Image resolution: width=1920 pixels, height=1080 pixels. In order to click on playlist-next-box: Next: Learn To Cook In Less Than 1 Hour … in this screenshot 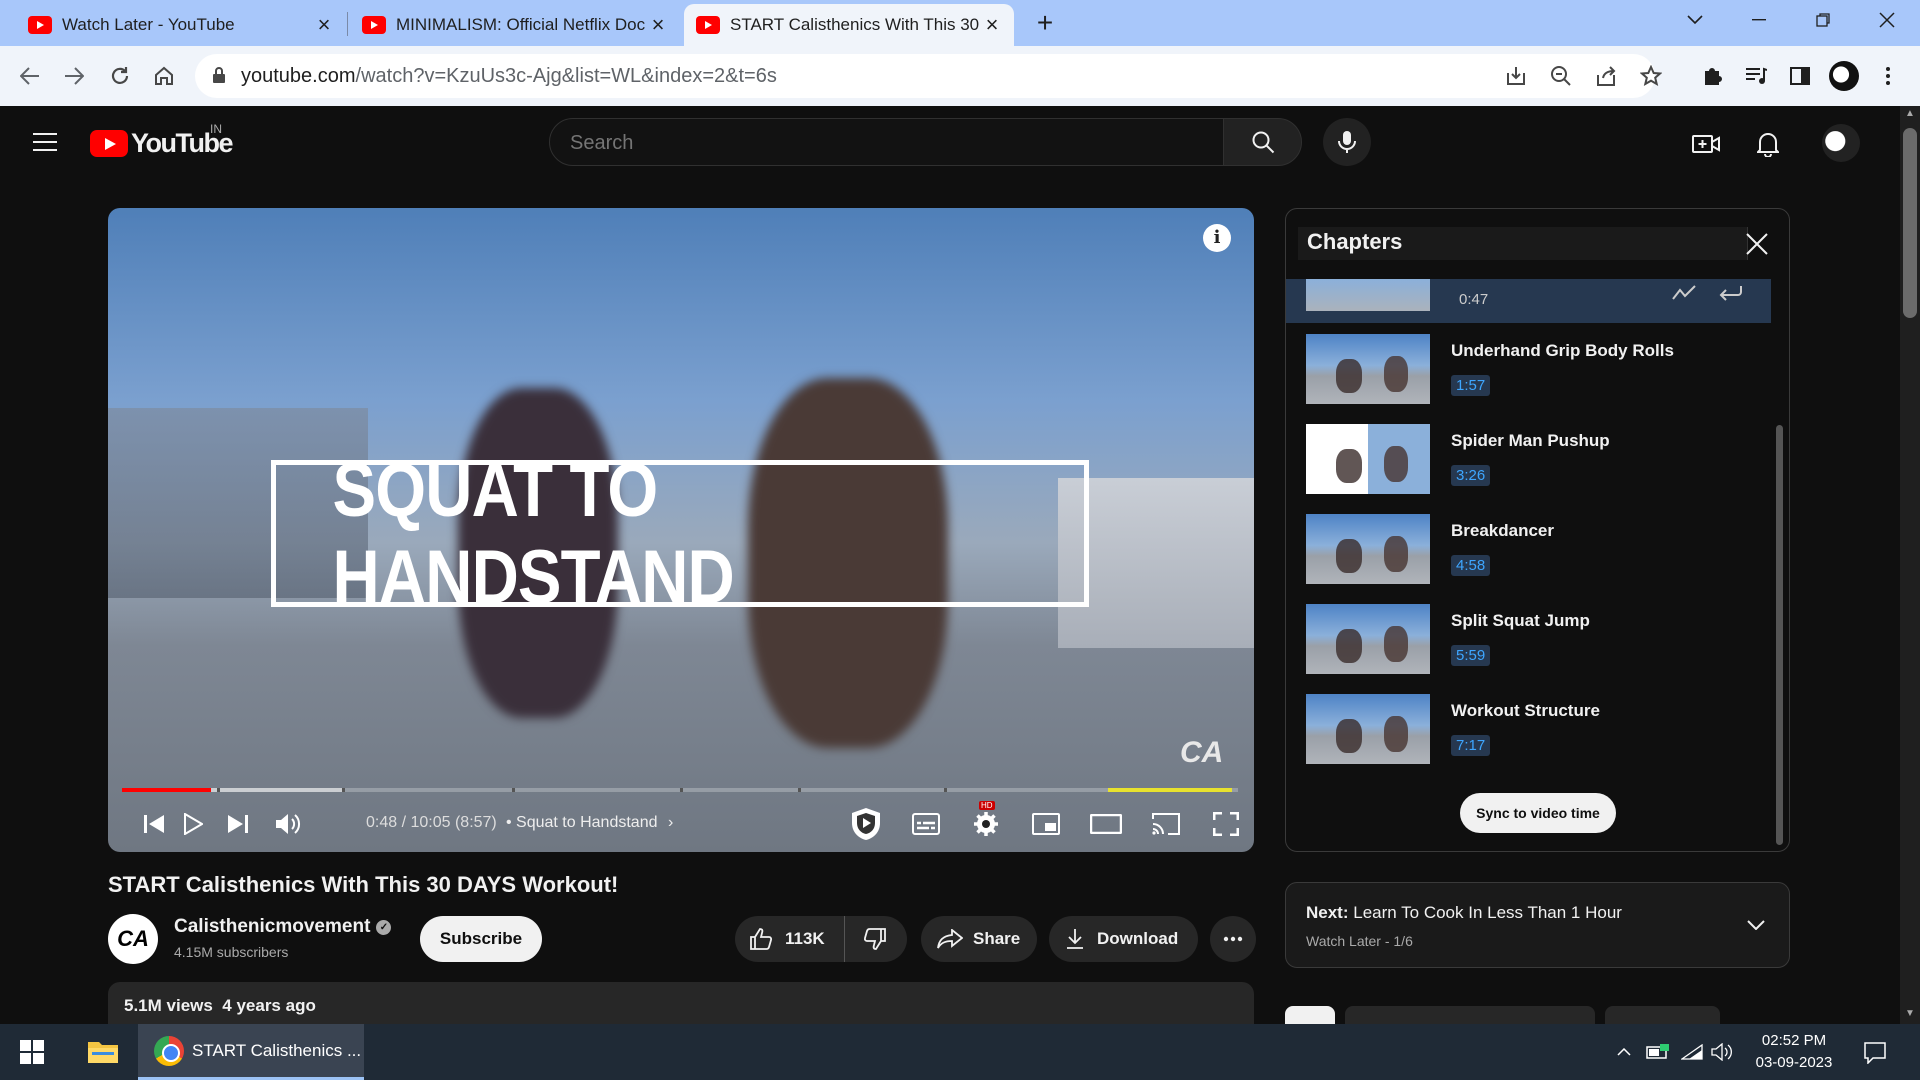, I will do `click(1537, 925)`.